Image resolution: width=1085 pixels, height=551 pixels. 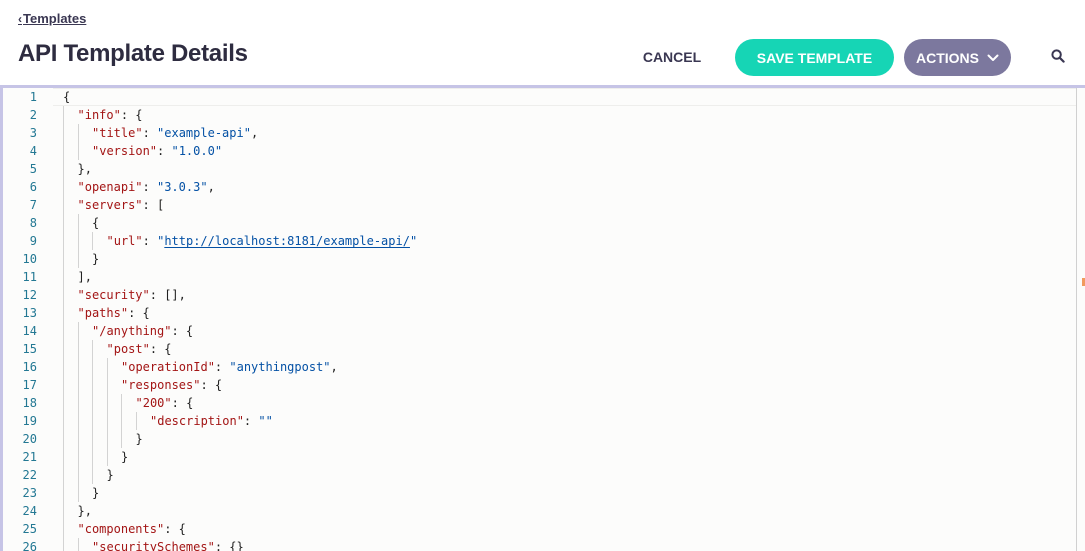 I want to click on code-line: 25 "components": {, so click(x=538, y=529).